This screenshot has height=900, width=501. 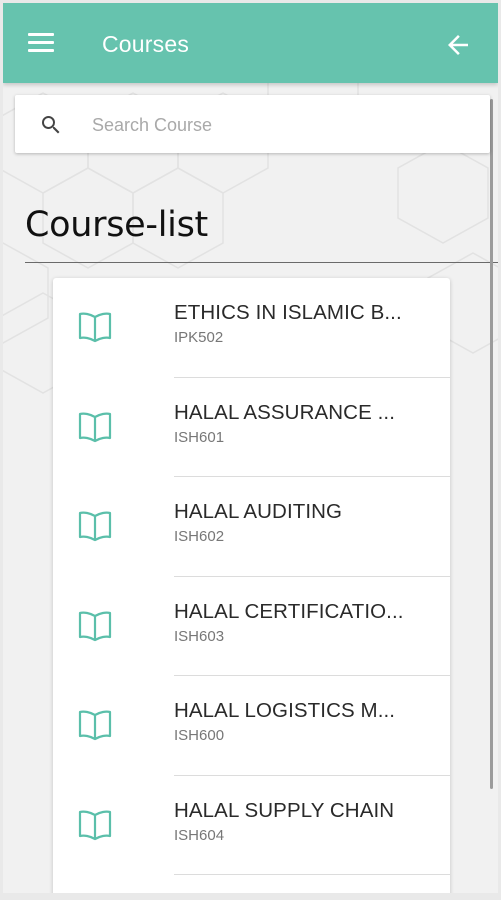 What do you see at coordinates (250, 43) in the screenshot?
I see `app-bar: Courses` at bounding box center [250, 43].